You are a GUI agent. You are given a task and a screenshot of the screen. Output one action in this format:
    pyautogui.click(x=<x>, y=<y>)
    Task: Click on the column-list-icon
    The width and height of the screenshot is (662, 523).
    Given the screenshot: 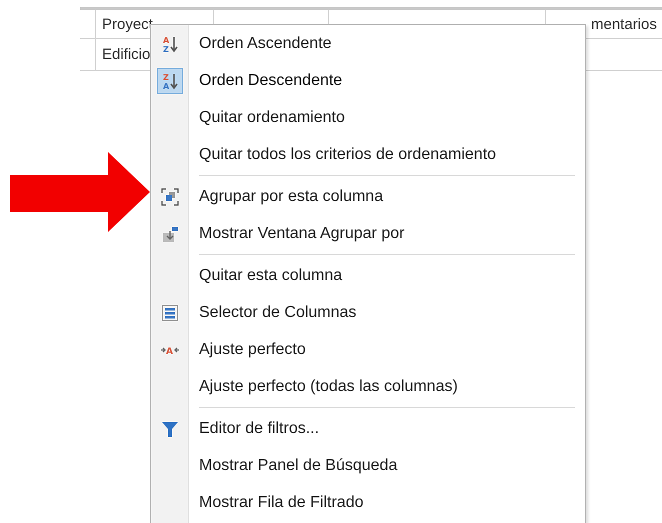 What is the action you would take?
    pyautogui.click(x=170, y=313)
    